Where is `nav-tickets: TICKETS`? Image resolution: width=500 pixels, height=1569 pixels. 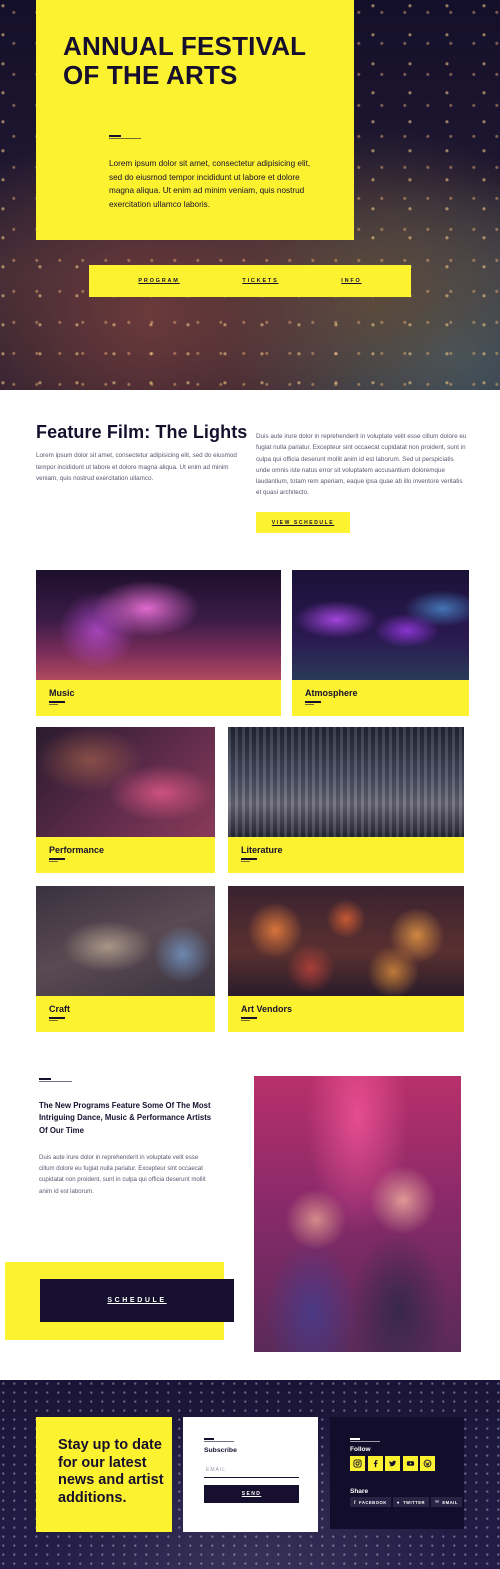
nav-tickets: TICKETS is located at coordinates (260, 281).